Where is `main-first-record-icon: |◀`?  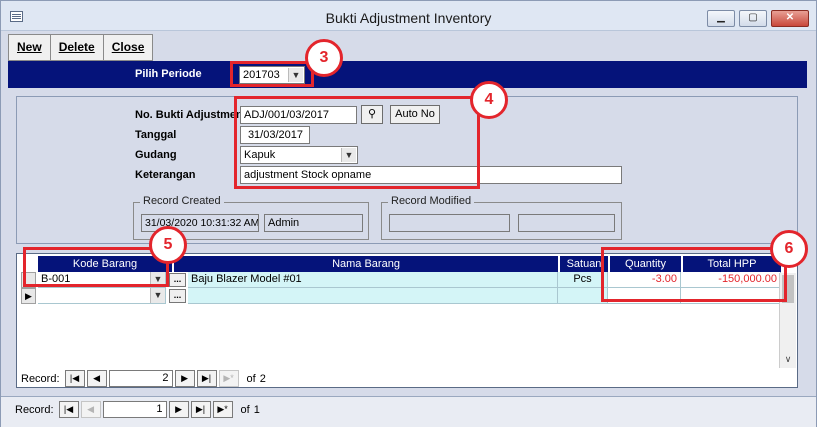 main-first-record-icon: |◀ is located at coordinates (68, 409).